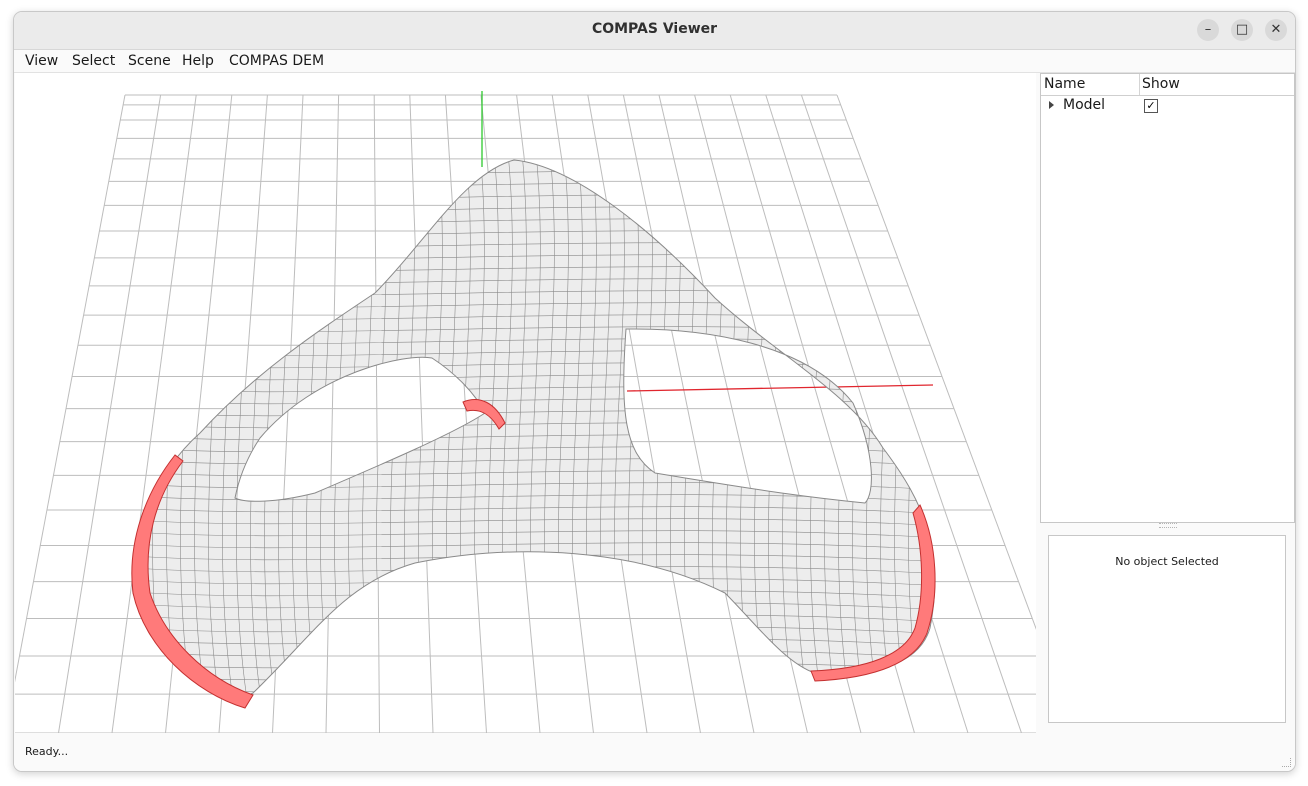 The image size is (1308, 786). Describe the element at coordinates (780, 388) in the screenshot. I see `x-axis-line` at that location.